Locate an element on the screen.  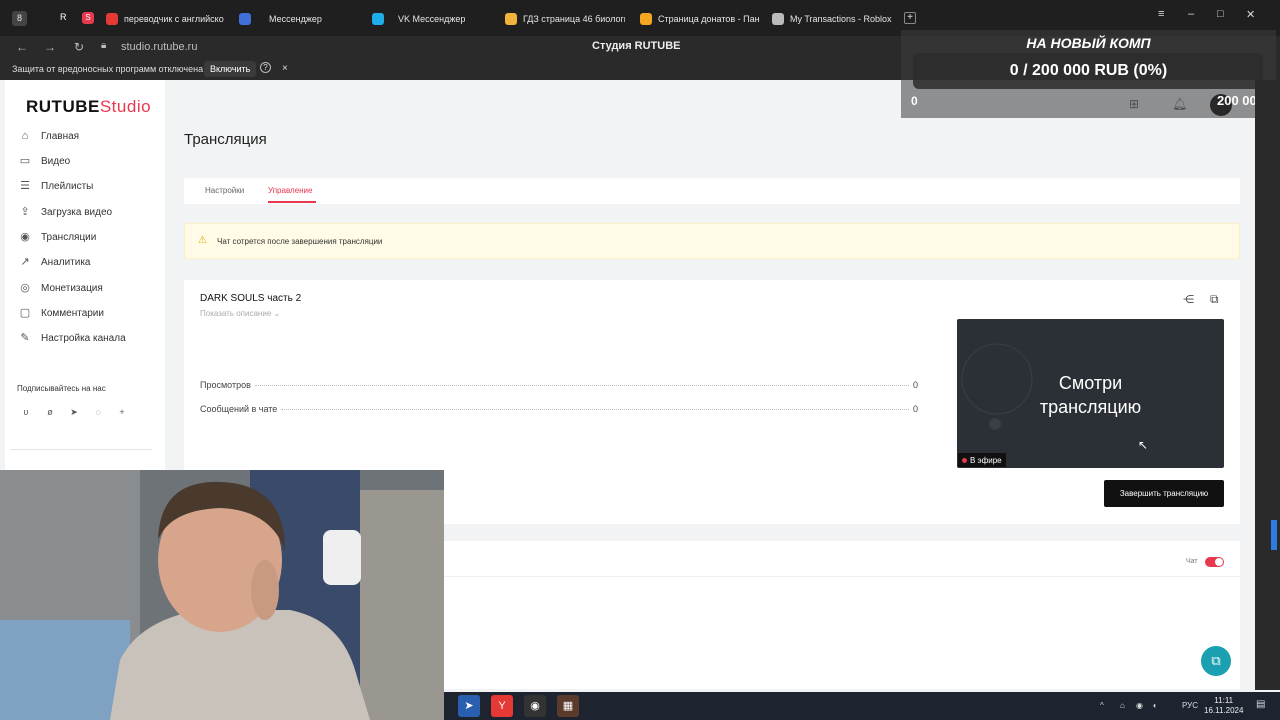
right-sidebar-strip is located at coordinates (1267, 385).